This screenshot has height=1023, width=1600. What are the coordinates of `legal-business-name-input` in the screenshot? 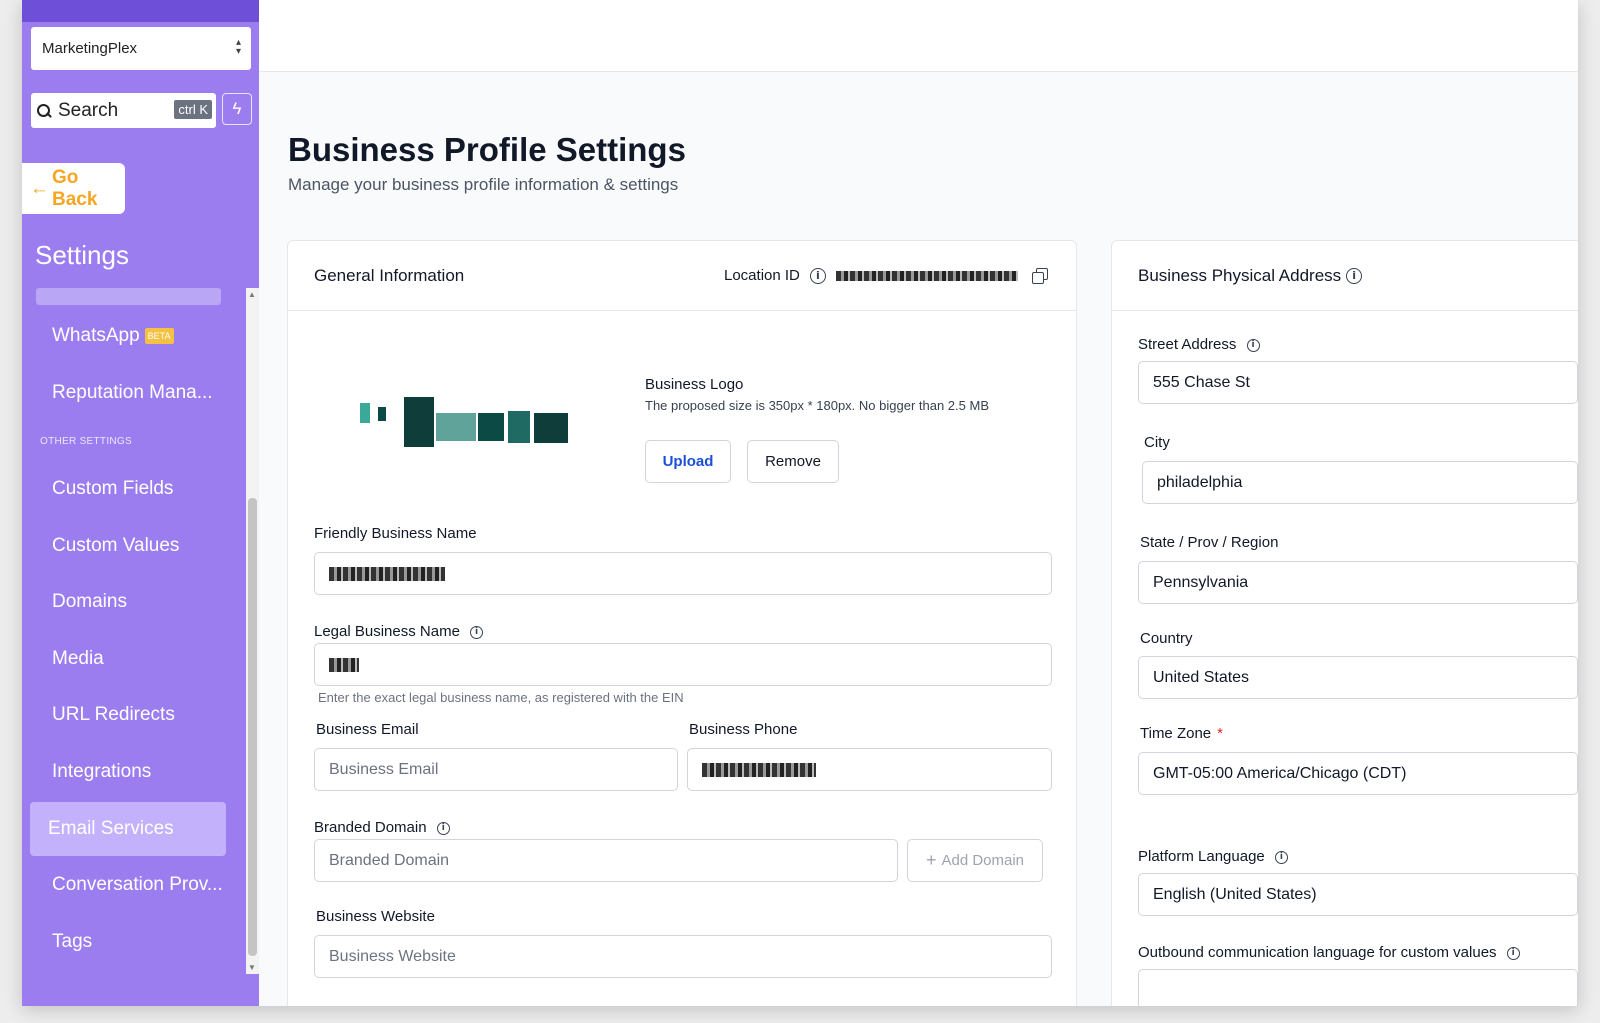 It's located at (683, 664).